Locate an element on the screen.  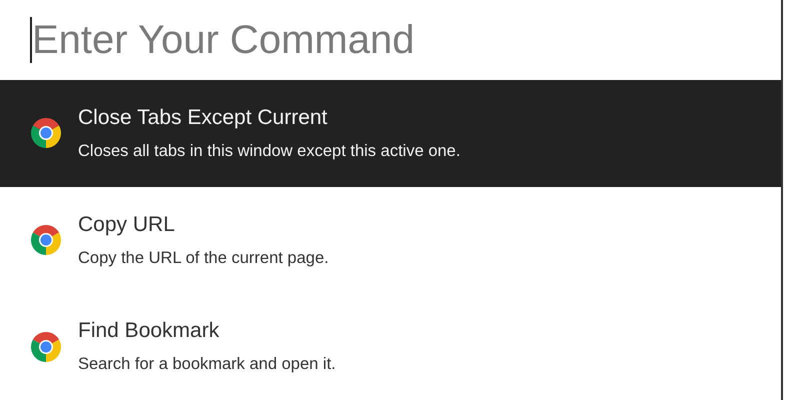
command-description: Search for a bookmark and open it. is located at coordinates (207, 364).